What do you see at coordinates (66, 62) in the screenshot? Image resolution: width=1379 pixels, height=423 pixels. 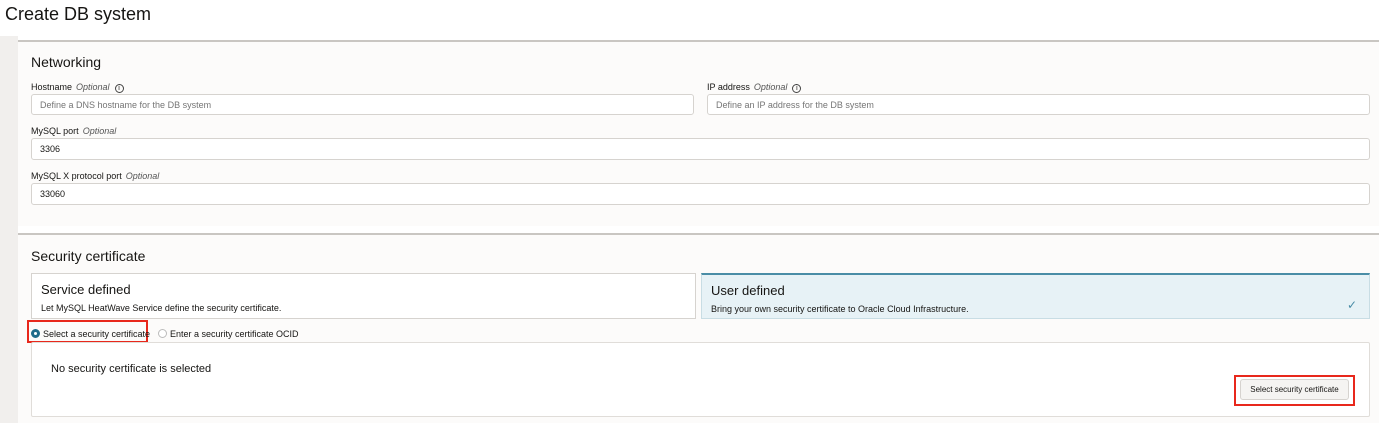 I see `networking-heading: Networking` at bounding box center [66, 62].